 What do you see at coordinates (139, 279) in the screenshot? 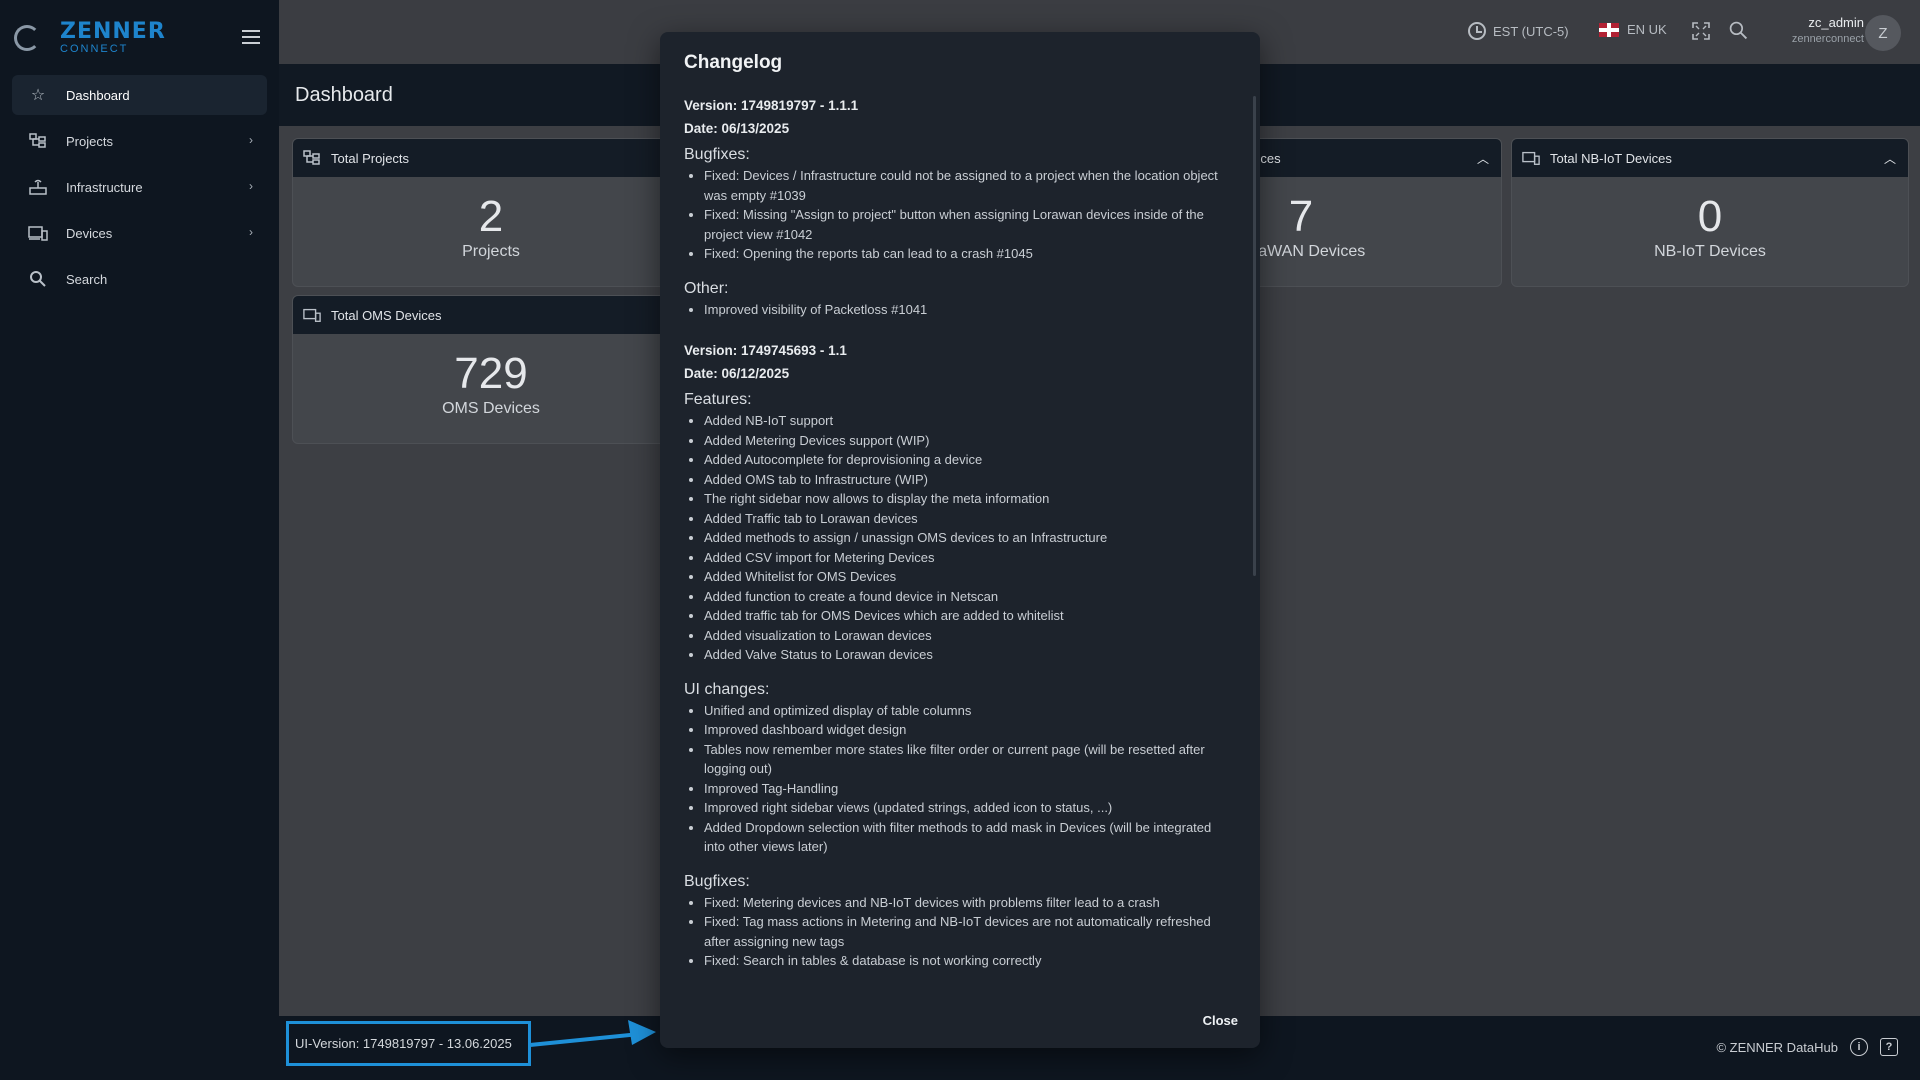
I see `sidebar-item-search: Search` at bounding box center [139, 279].